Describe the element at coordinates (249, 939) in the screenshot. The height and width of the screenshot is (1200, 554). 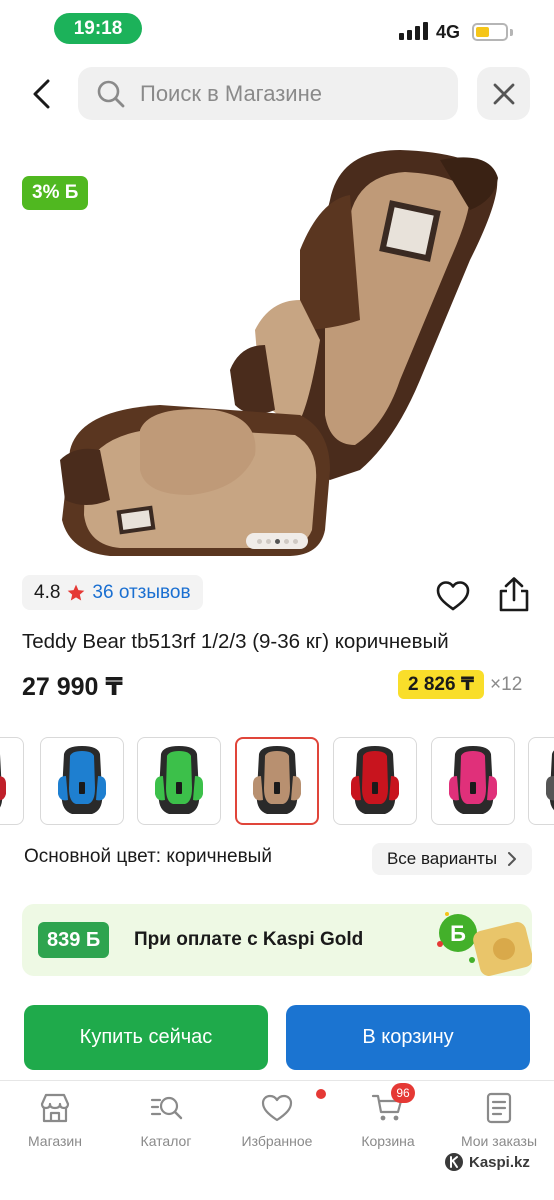
I see `kaspi-gold-text: При оплате с Kaspi Gold` at that location.